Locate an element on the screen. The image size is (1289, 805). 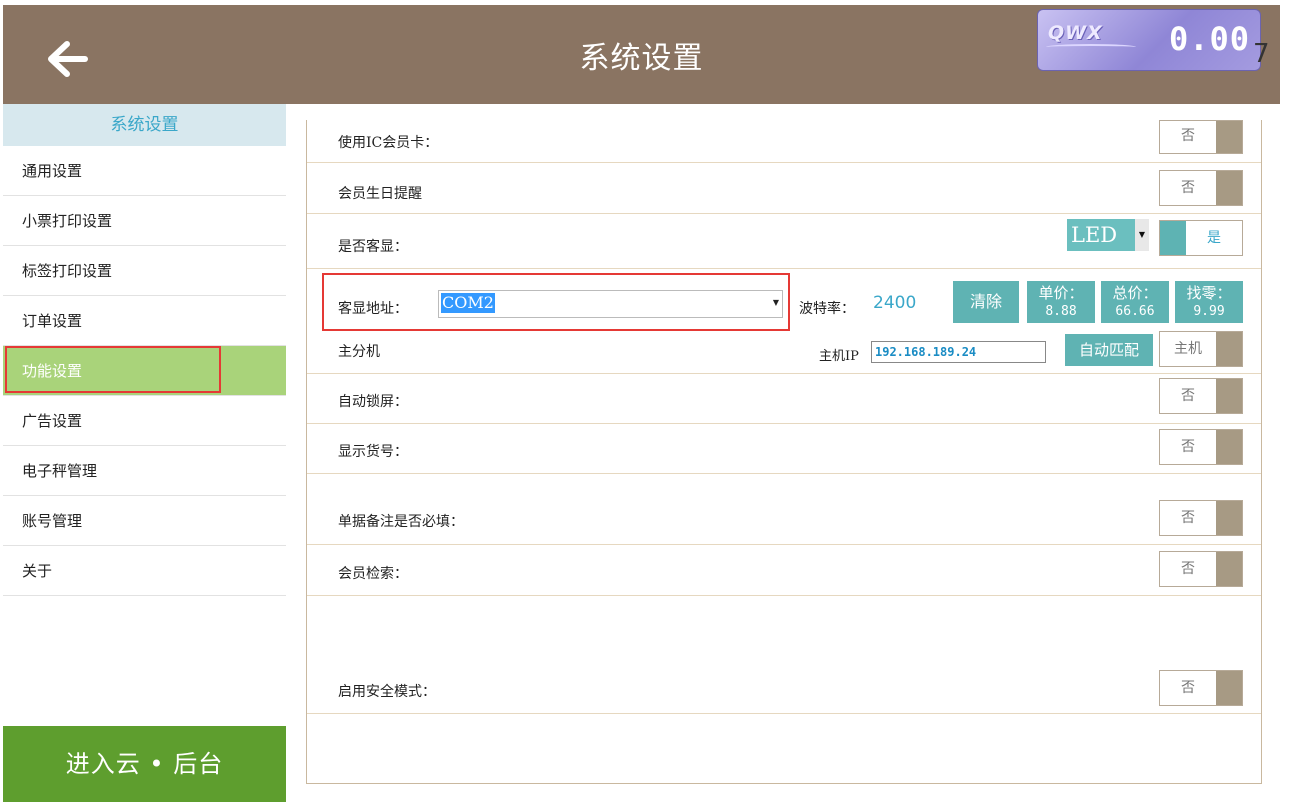
host-ip-label: 主机IP is located at coordinates (839, 356).